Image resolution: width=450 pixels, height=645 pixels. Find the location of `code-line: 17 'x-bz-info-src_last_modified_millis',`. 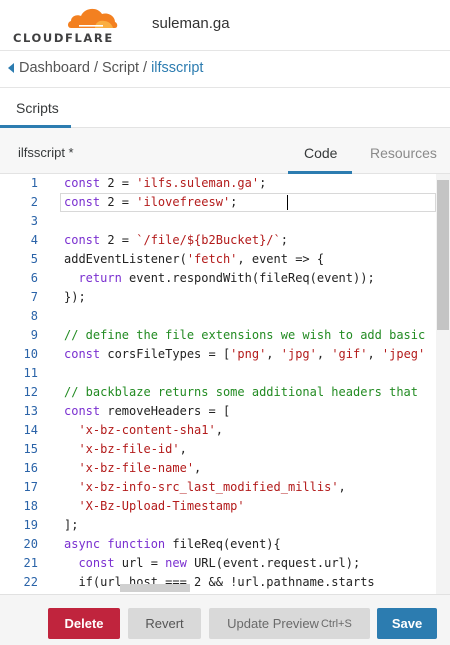

code-line: 17 'x-bz-info-src_last_modified_millis', is located at coordinates (225, 487).